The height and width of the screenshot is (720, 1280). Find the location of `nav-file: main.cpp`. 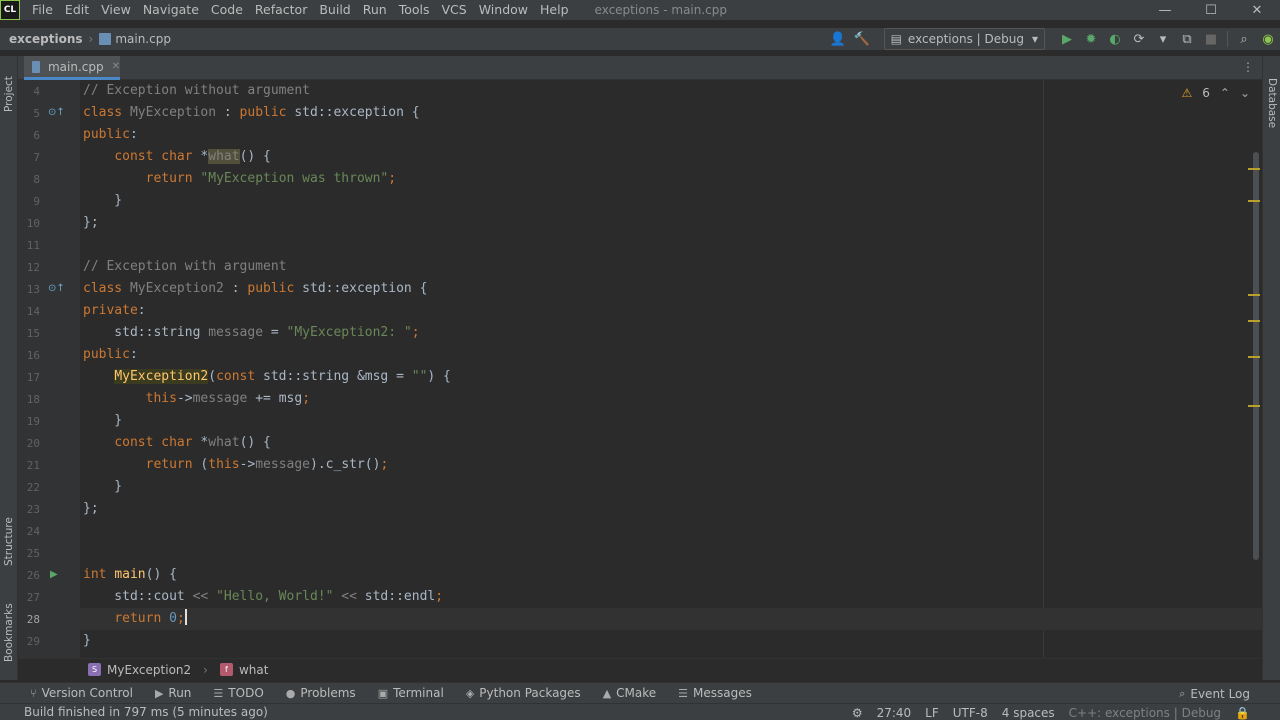

nav-file: main.cpp is located at coordinates (135, 39).